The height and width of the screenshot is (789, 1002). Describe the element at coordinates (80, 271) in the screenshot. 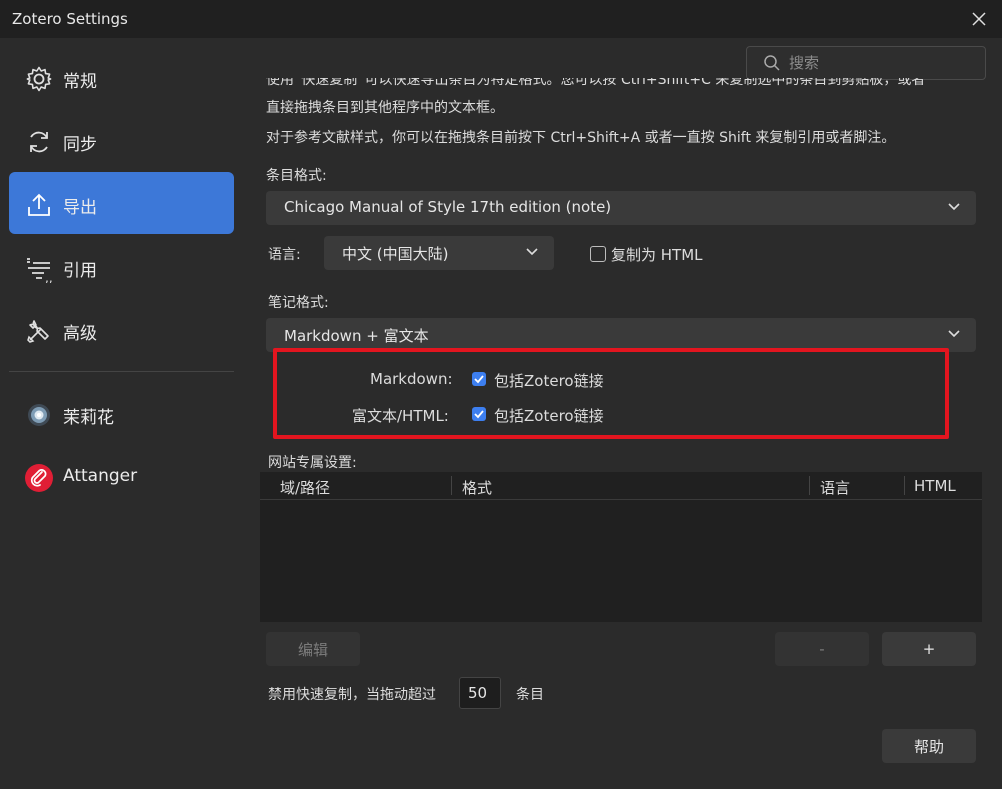

I see `sidebar-item-label: 引用` at that location.